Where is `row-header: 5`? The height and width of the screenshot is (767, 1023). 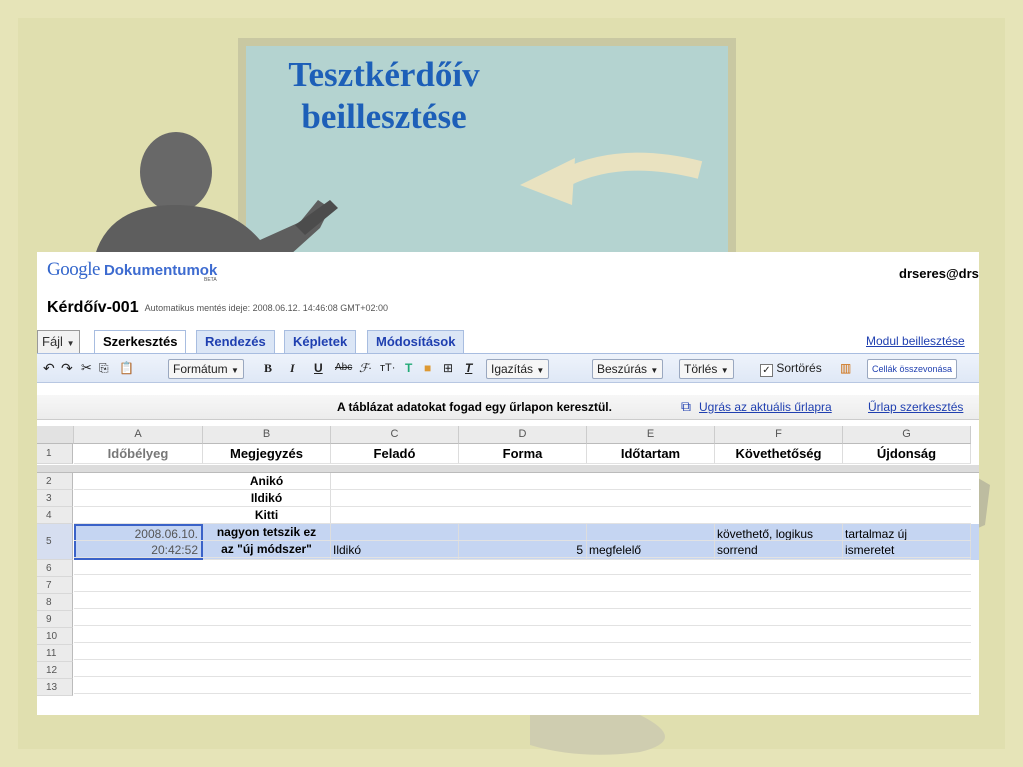
row-header: 5 is located at coordinates (55, 542).